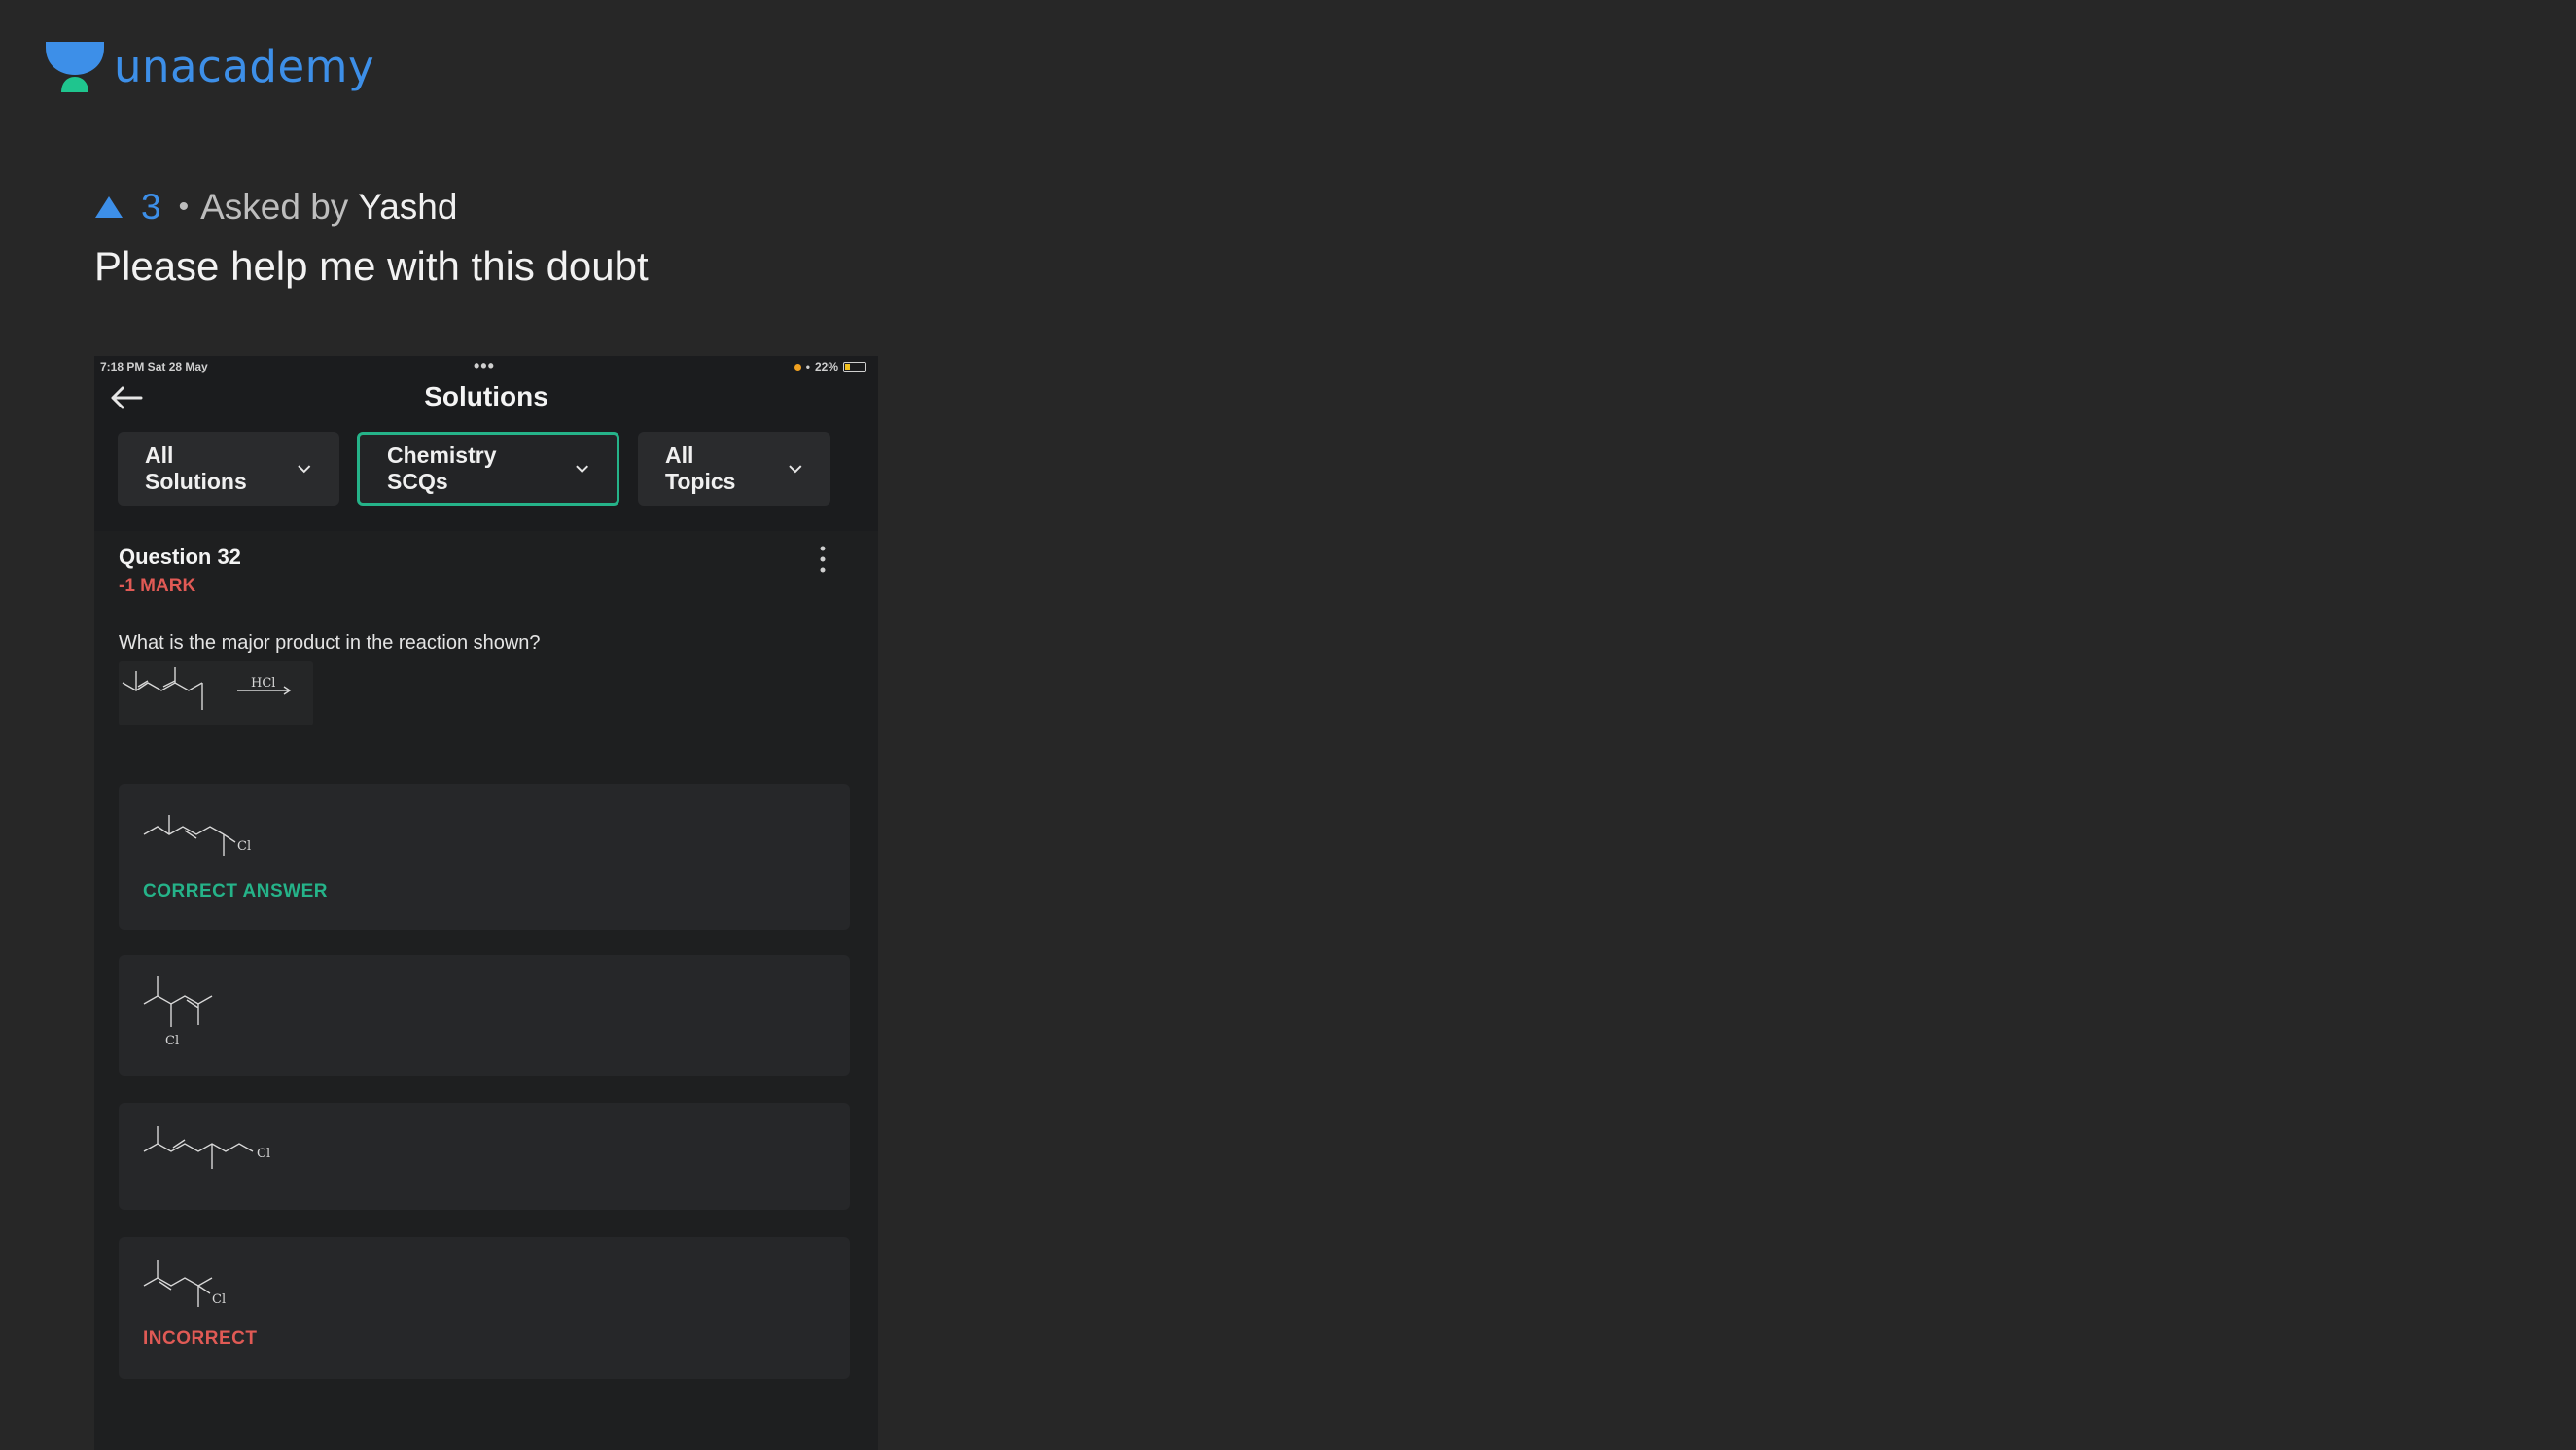 The image size is (2576, 1450). I want to click on doubt-meta: 3 • Asked by Yashd, so click(276, 208).